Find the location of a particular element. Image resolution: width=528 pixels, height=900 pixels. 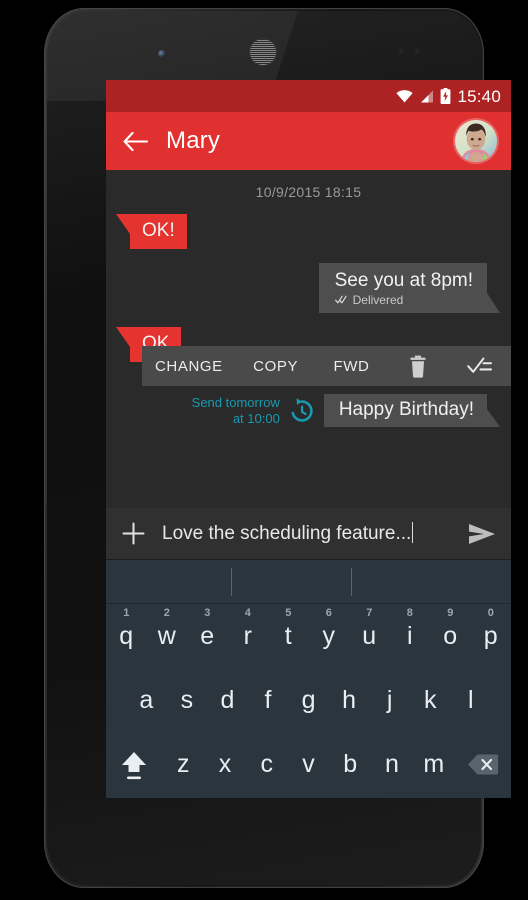

key-label: p is located at coordinates (490, 635).